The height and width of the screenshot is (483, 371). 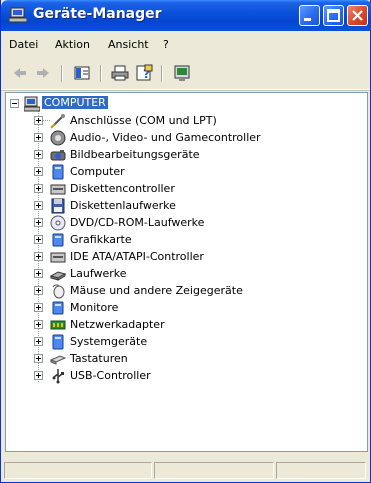 I want to click on maximize-icon, so click(x=333, y=15).